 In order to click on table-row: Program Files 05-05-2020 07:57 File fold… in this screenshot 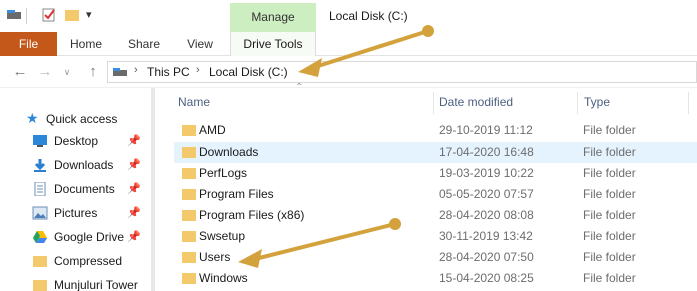, I will do `click(435, 194)`.